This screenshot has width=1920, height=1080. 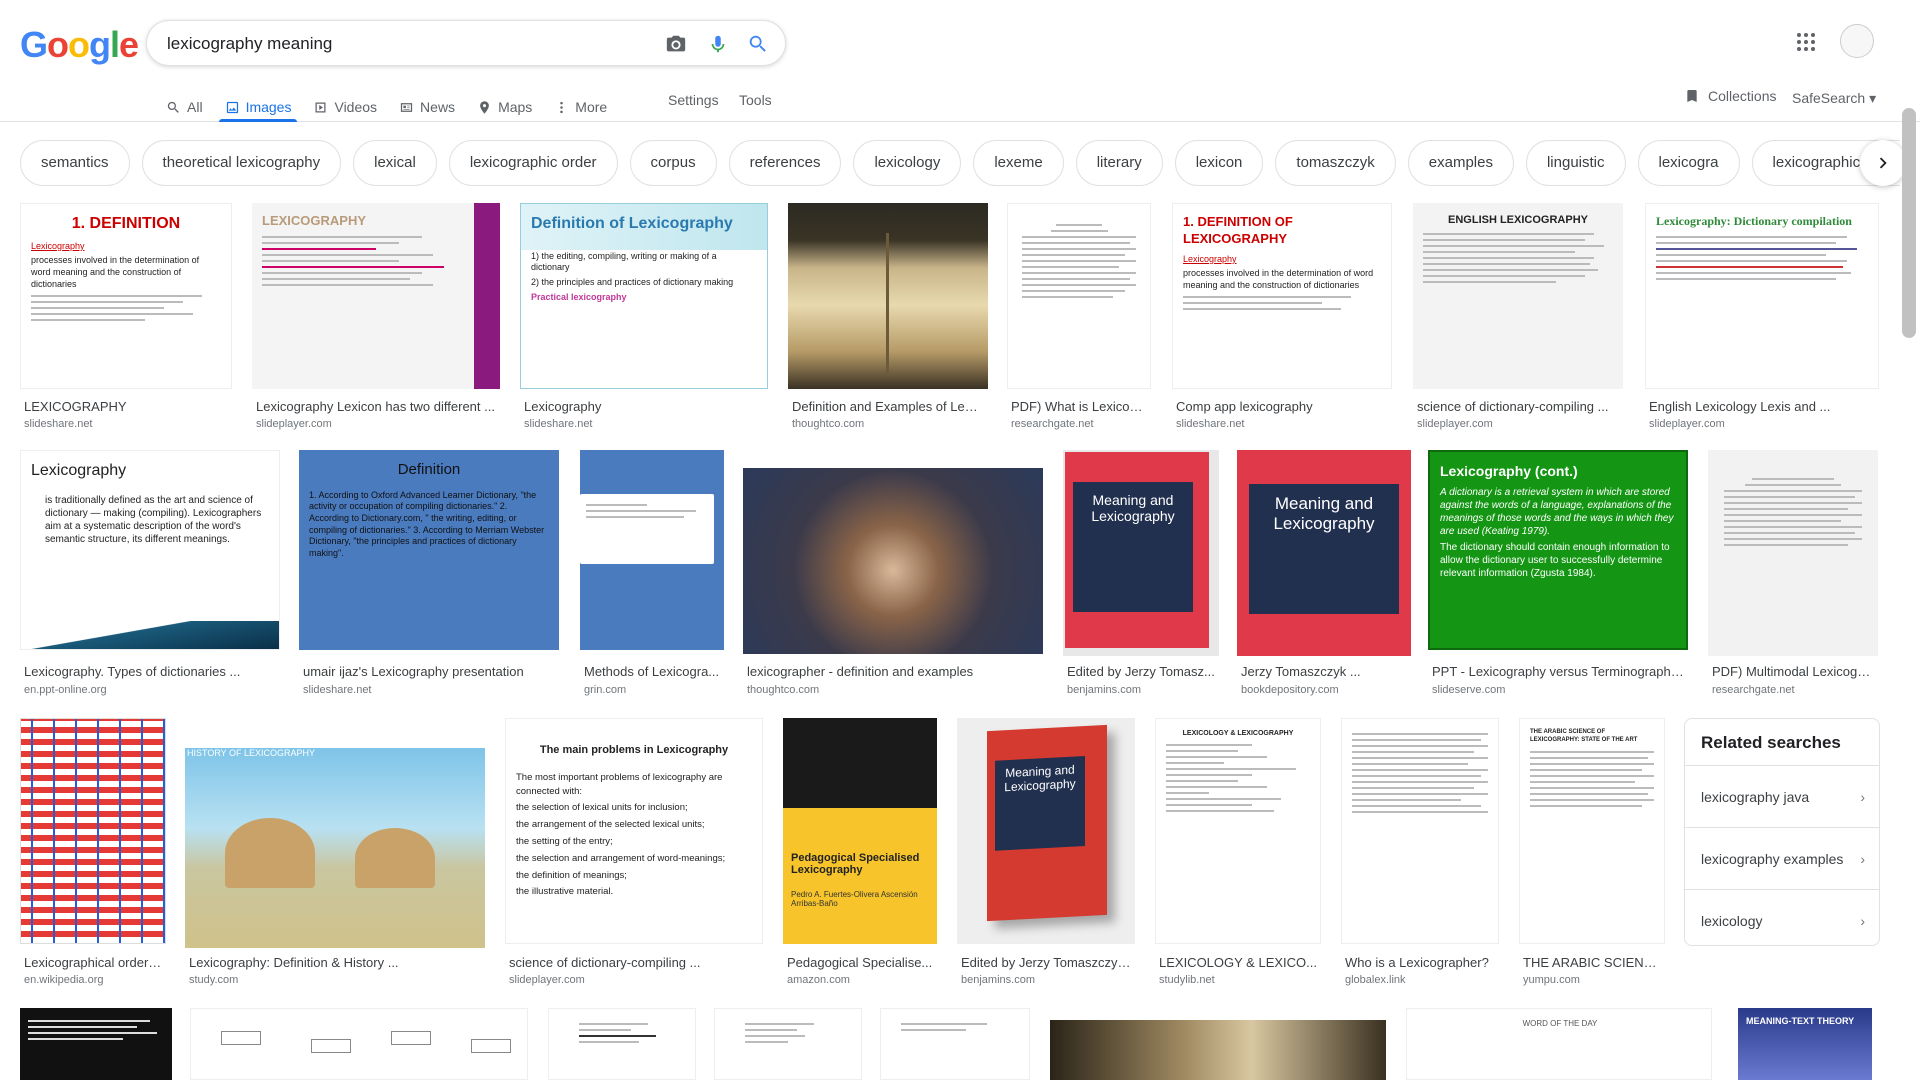 What do you see at coordinates (1688, 163) in the screenshot?
I see `chip: lexicogra` at bounding box center [1688, 163].